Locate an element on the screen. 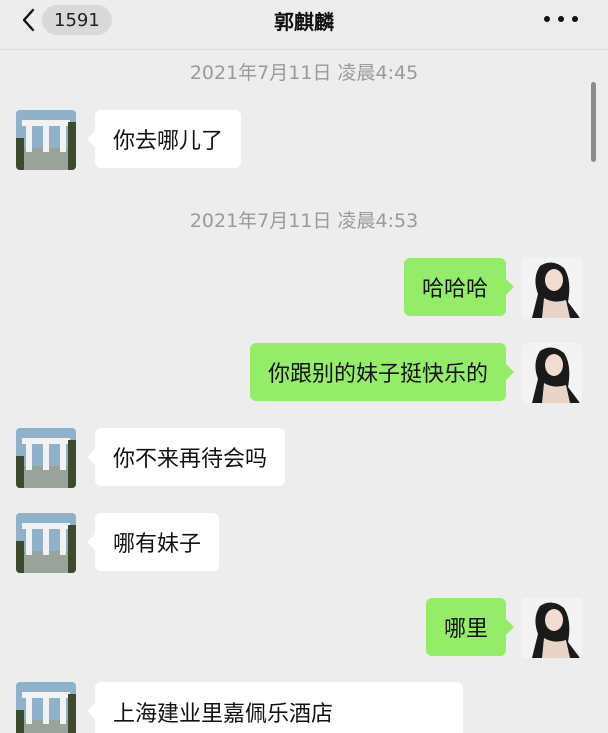 The width and height of the screenshot is (608, 733). message-bubble-incoming: 你不来再待会吗 is located at coordinates (186, 457).